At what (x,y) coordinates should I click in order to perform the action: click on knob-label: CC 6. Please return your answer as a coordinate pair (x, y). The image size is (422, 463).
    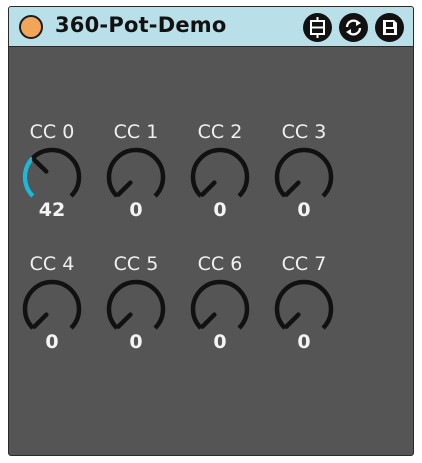
    Looking at the image, I should click on (220, 264).